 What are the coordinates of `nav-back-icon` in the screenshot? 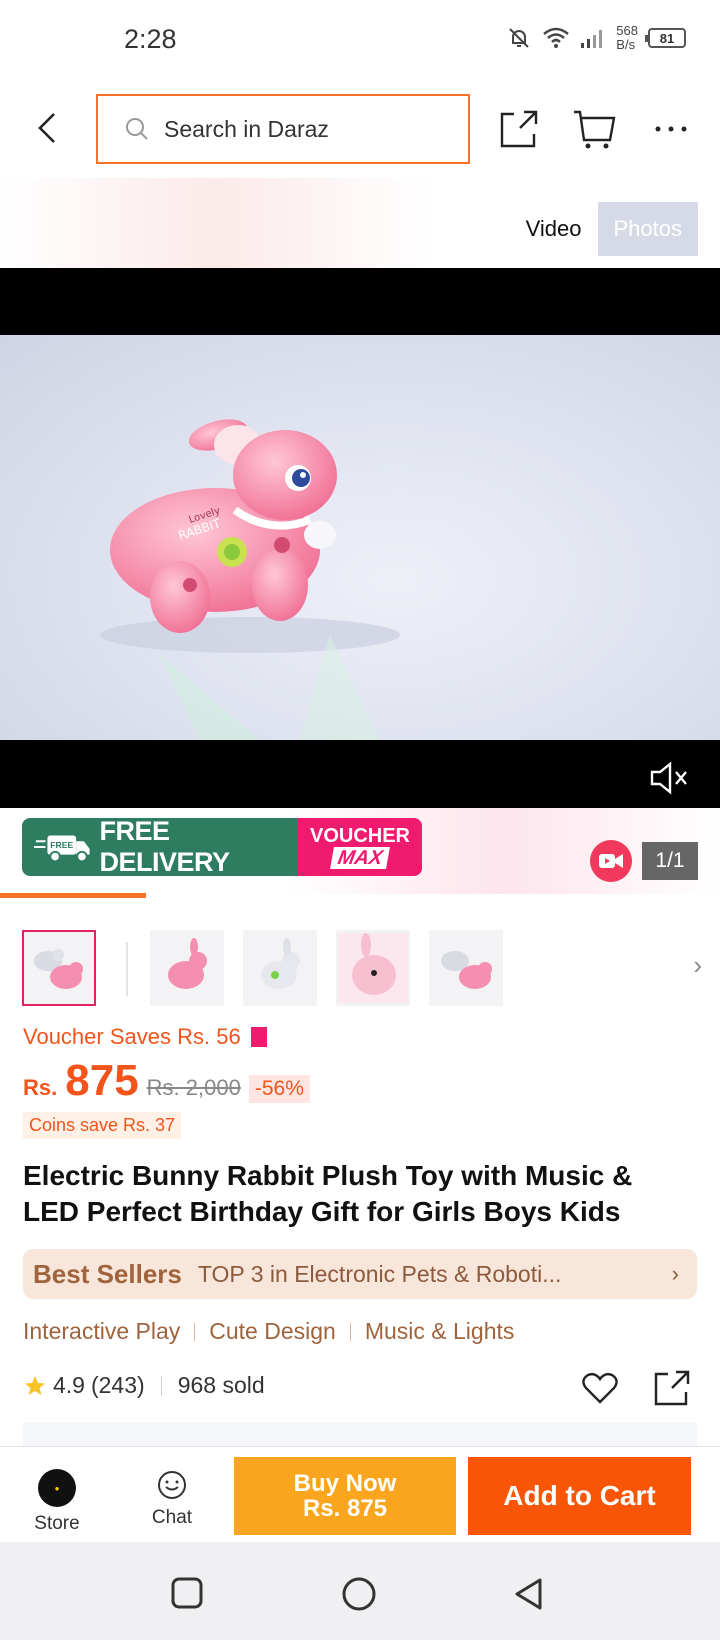 It's located at (529, 1594).